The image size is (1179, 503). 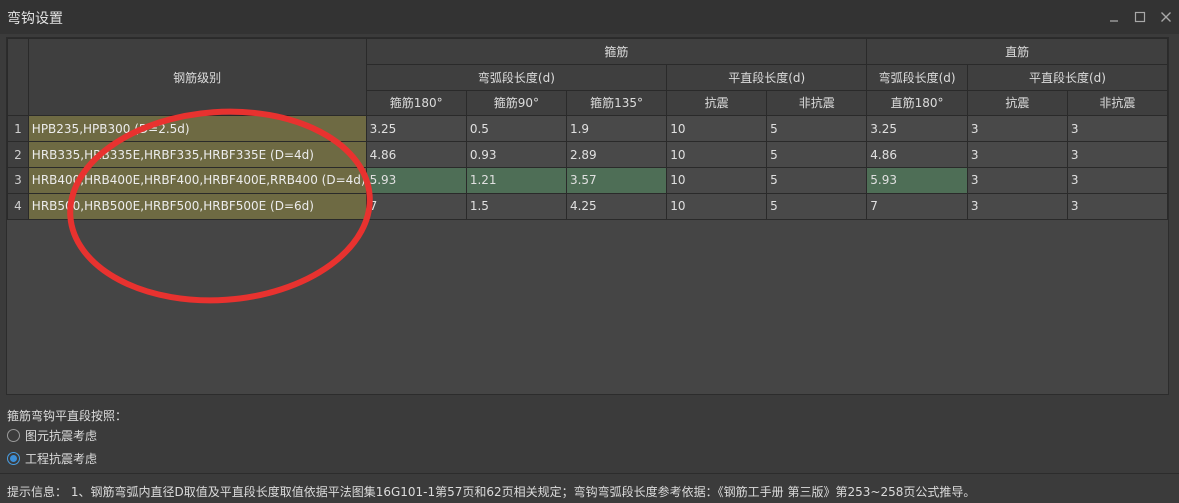 What do you see at coordinates (67, 416) in the screenshot?
I see `flat-segment-option-label: 箍筋弯钩平直段按照：` at bounding box center [67, 416].